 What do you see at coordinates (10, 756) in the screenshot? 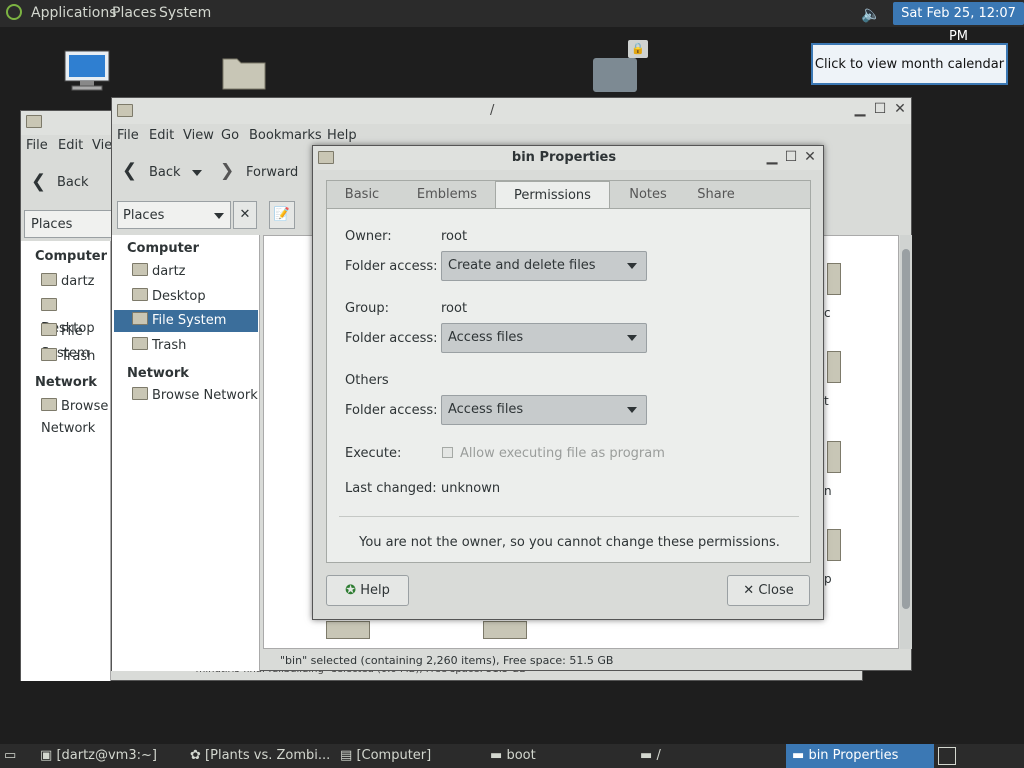
I see `show-desktop-icon: ▭` at bounding box center [10, 756].